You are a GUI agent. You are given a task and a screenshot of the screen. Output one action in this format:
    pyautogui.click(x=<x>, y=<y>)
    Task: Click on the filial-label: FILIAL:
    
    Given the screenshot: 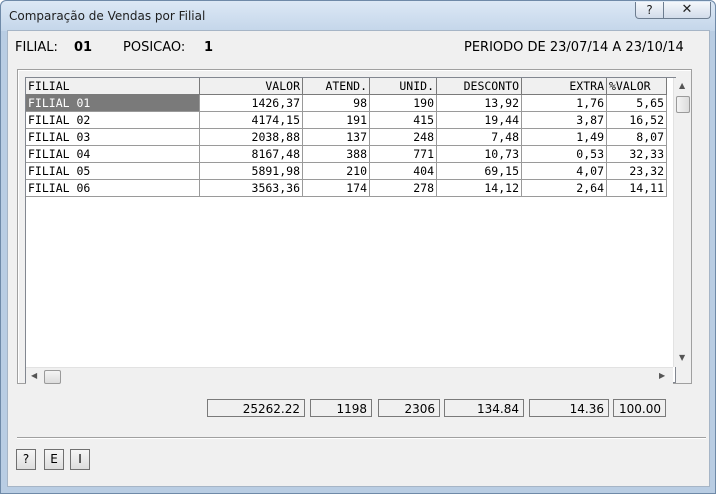 What is the action you would take?
    pyautogui.click(x=36, y=47)
    